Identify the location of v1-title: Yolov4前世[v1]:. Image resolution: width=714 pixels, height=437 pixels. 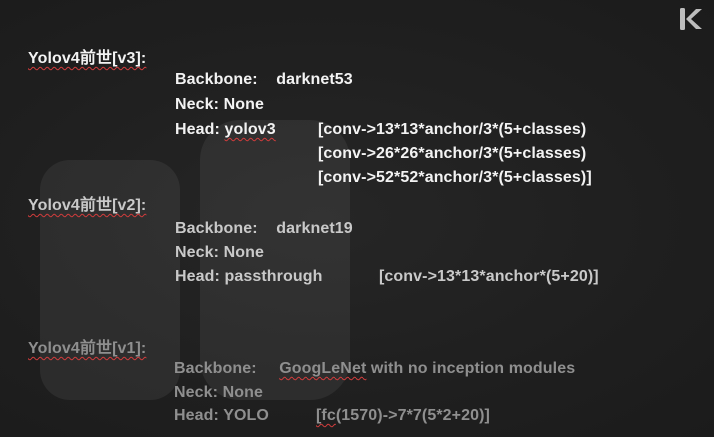
(87, 346).